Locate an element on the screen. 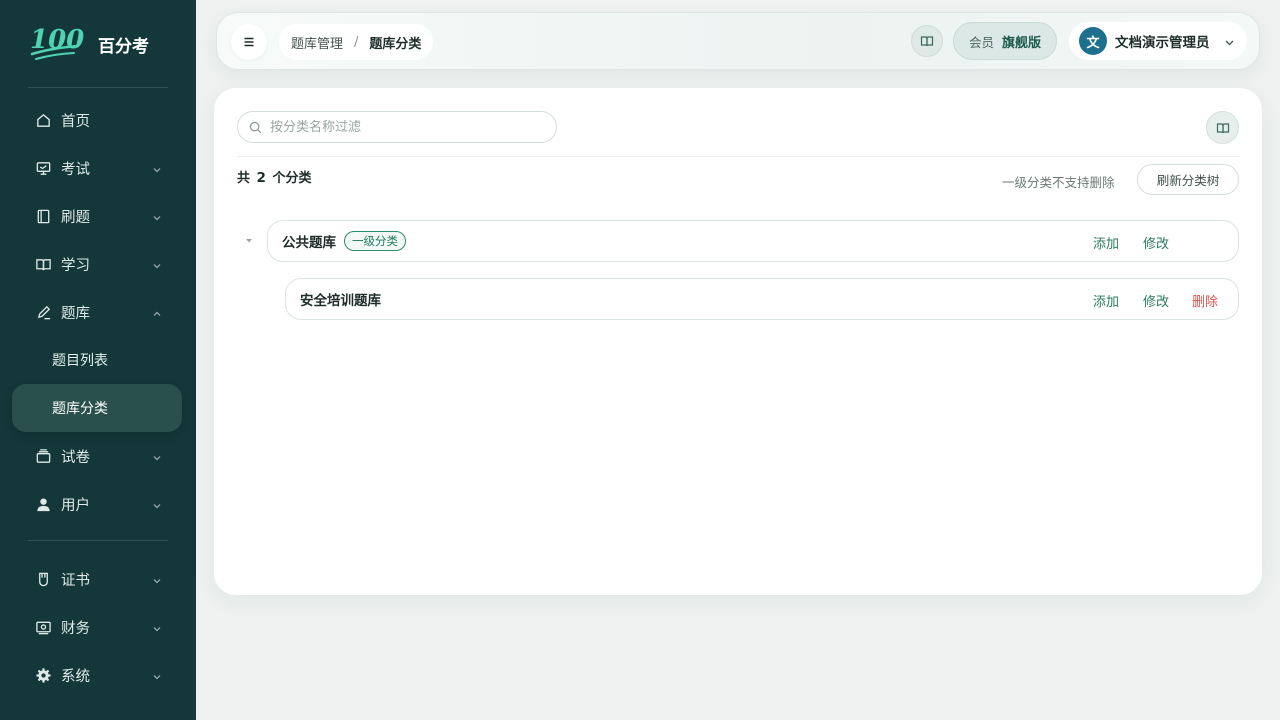  certificate-icon is located at coordinates (43, 579).